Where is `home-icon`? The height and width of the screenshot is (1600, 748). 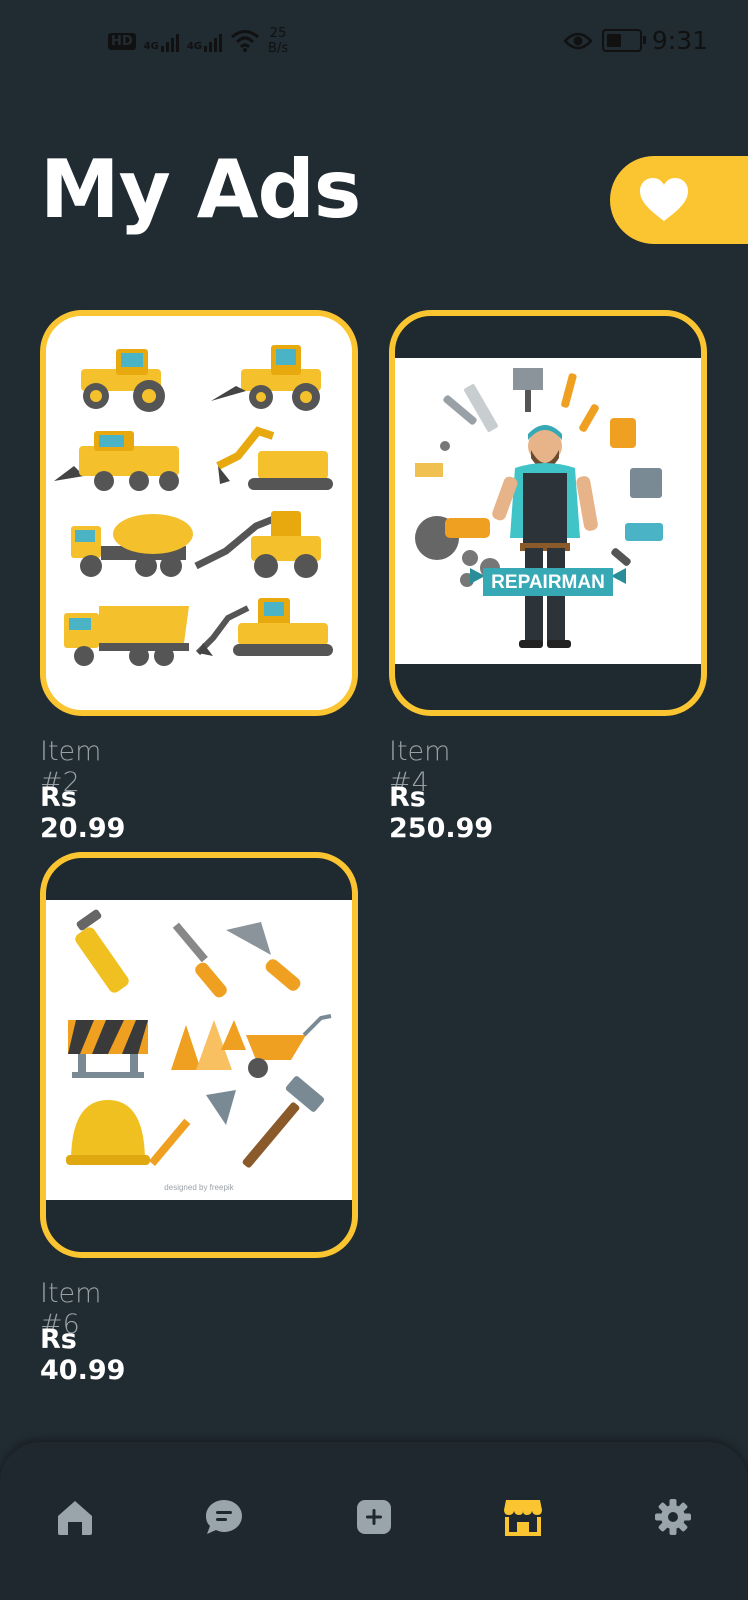
home-icon is located at coordinates (75, 1518).